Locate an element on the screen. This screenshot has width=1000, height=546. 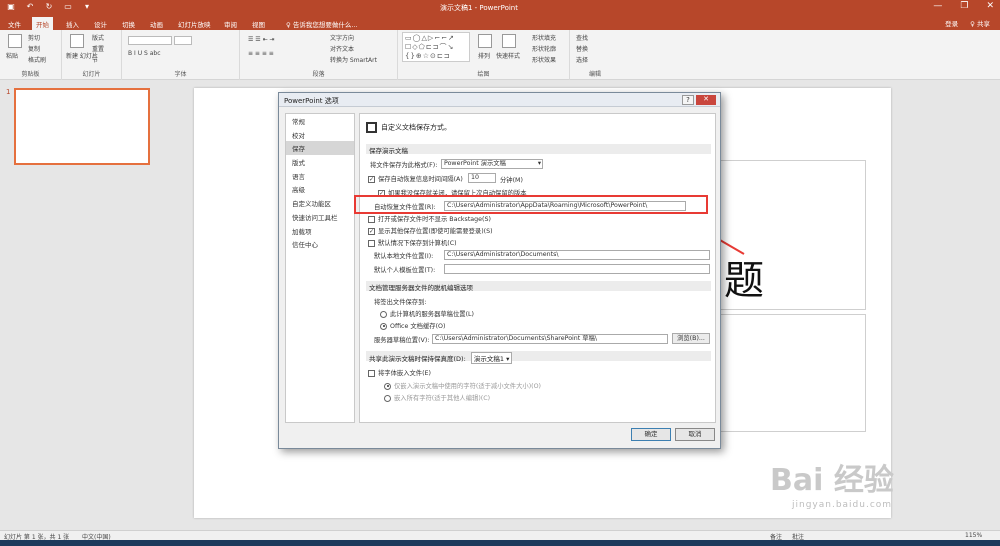
reset-button: 重置 is located at coordinates (98, 48).